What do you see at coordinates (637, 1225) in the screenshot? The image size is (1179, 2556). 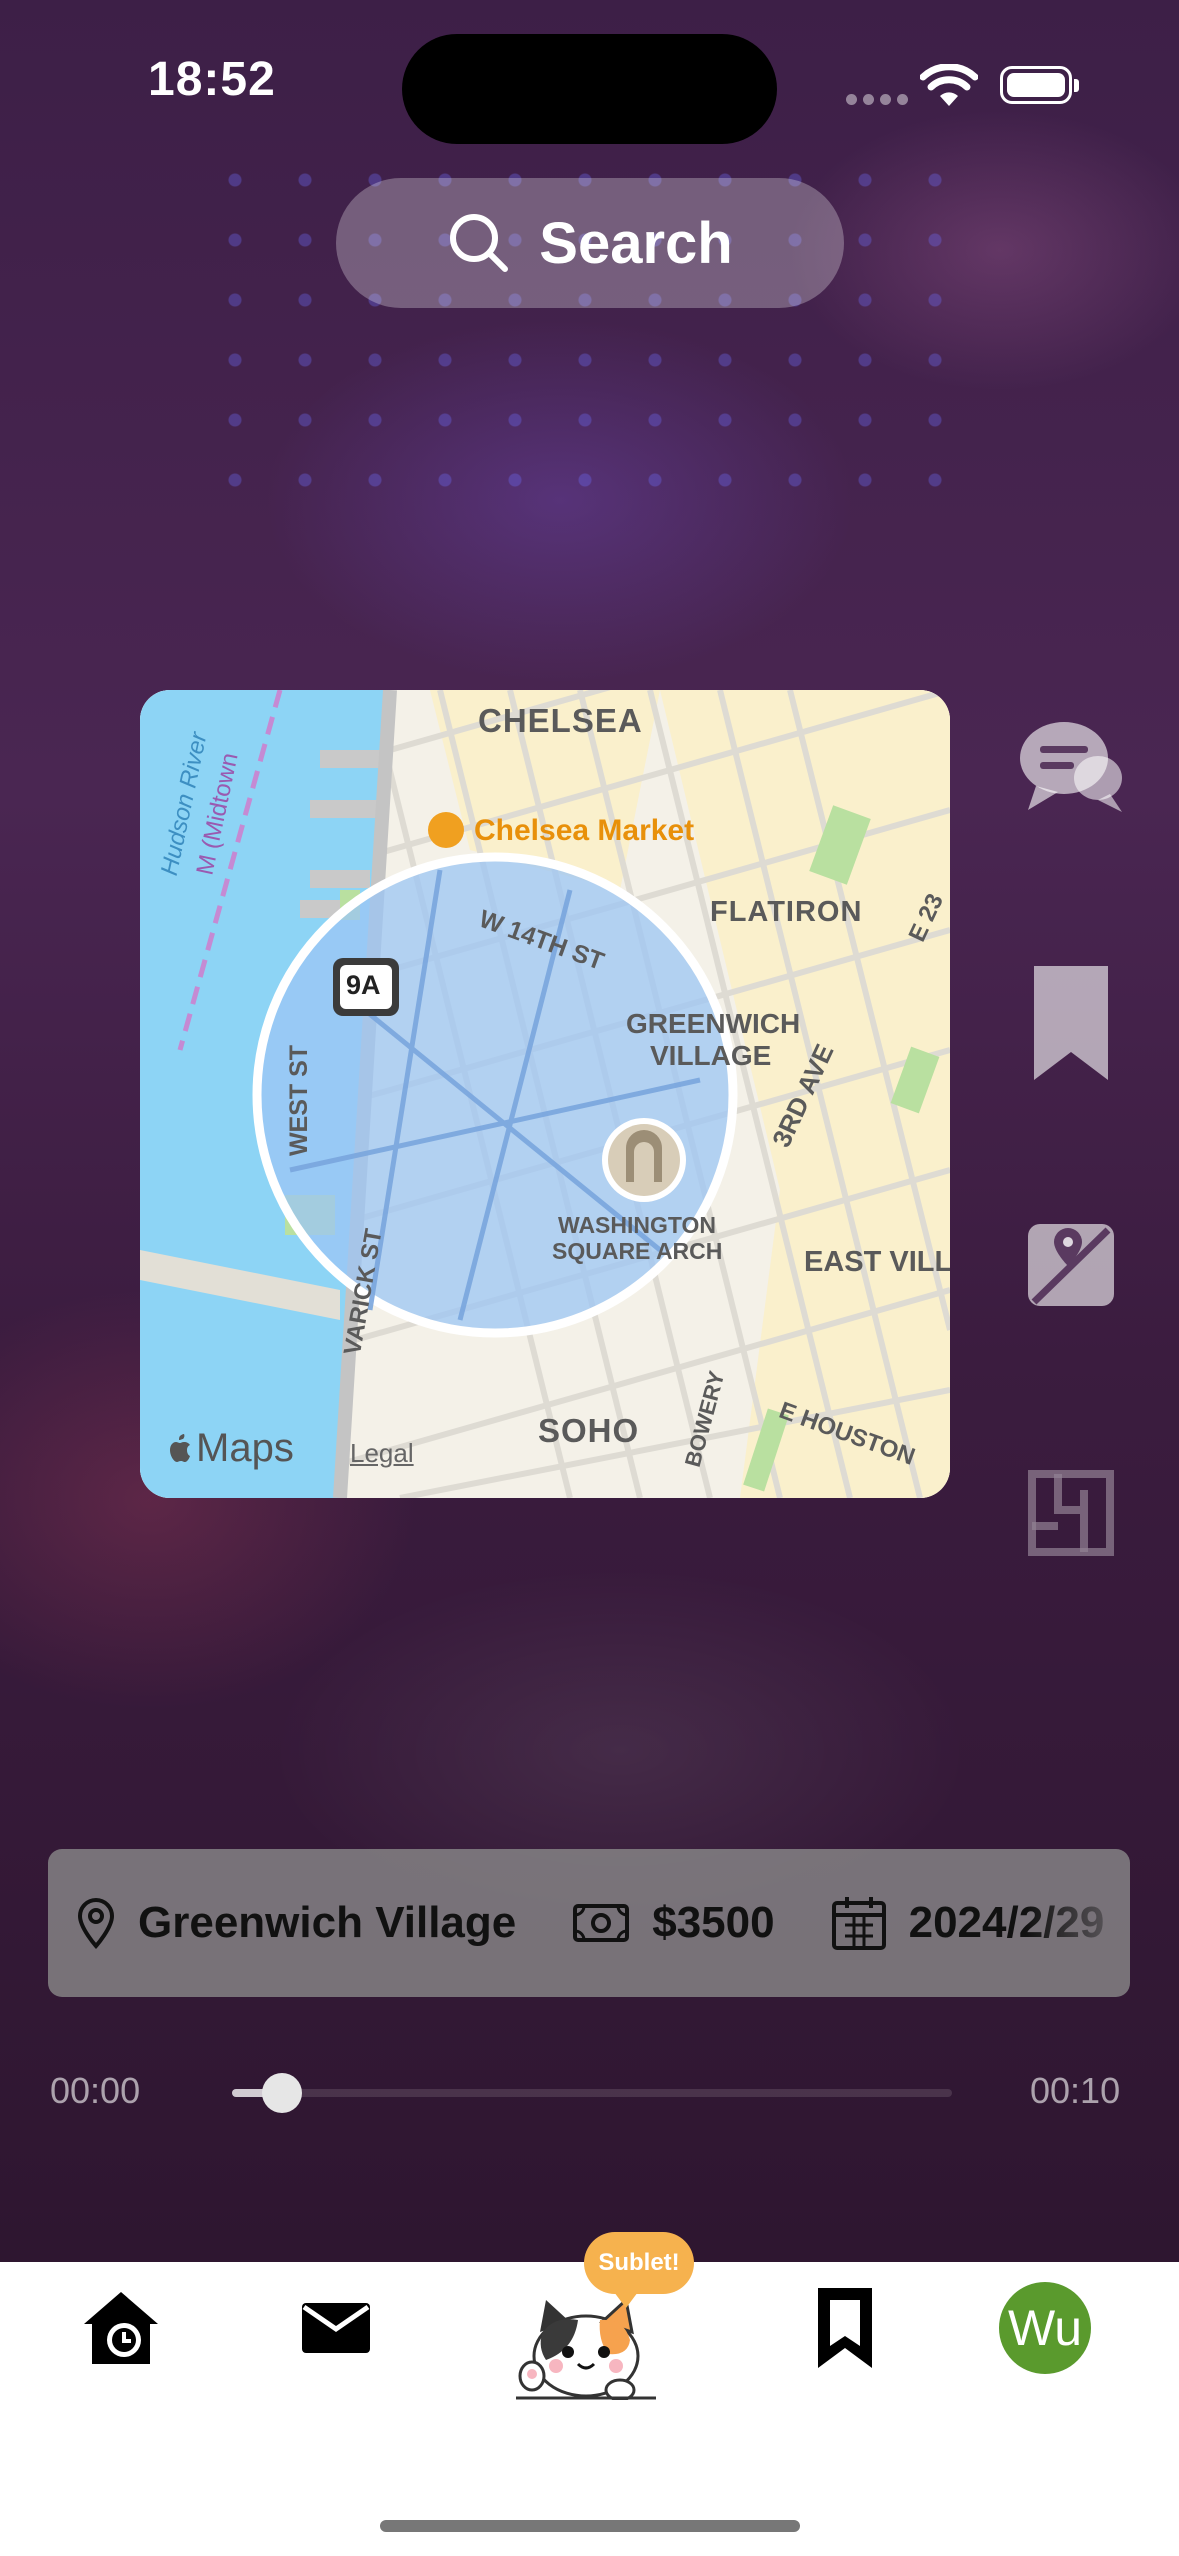 I see `map-label-washington: WASHINGTON` at bounding box center [637, 1225].